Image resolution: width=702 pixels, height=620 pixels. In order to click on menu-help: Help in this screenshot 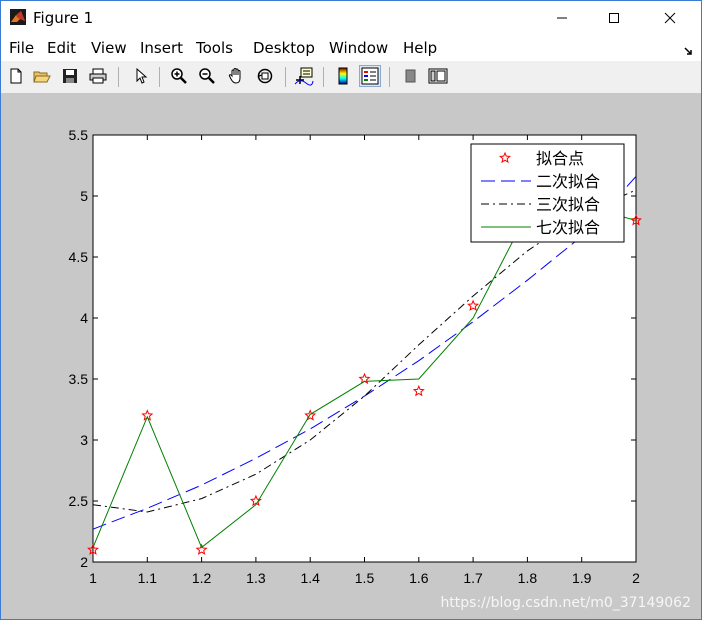, I will do `click(420, 48)`.